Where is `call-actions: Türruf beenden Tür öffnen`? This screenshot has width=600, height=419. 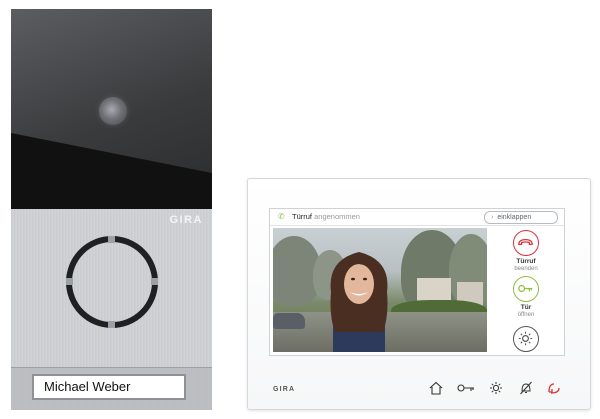 call-actions: Türruf beenden Tür öffnen is located at coordinates (526, 290).